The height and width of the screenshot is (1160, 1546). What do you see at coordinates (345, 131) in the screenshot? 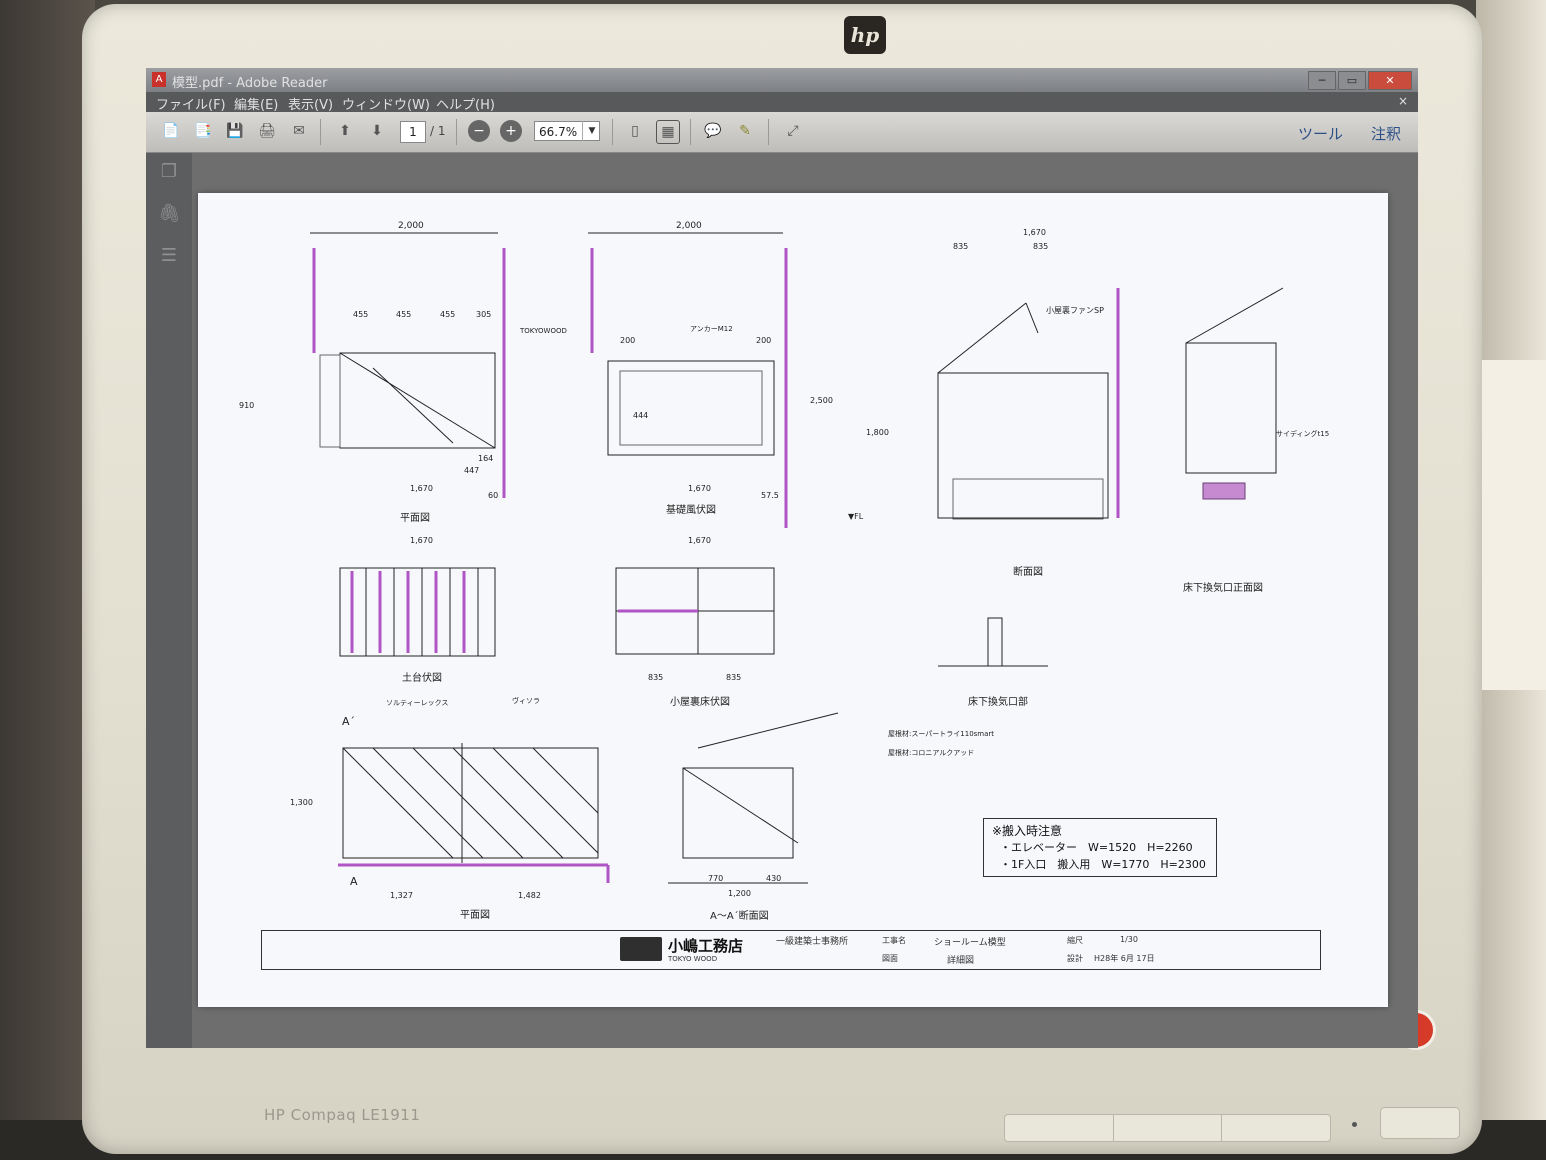
I see `page-up-icon: ⬆` at bounding box center [345, 131].